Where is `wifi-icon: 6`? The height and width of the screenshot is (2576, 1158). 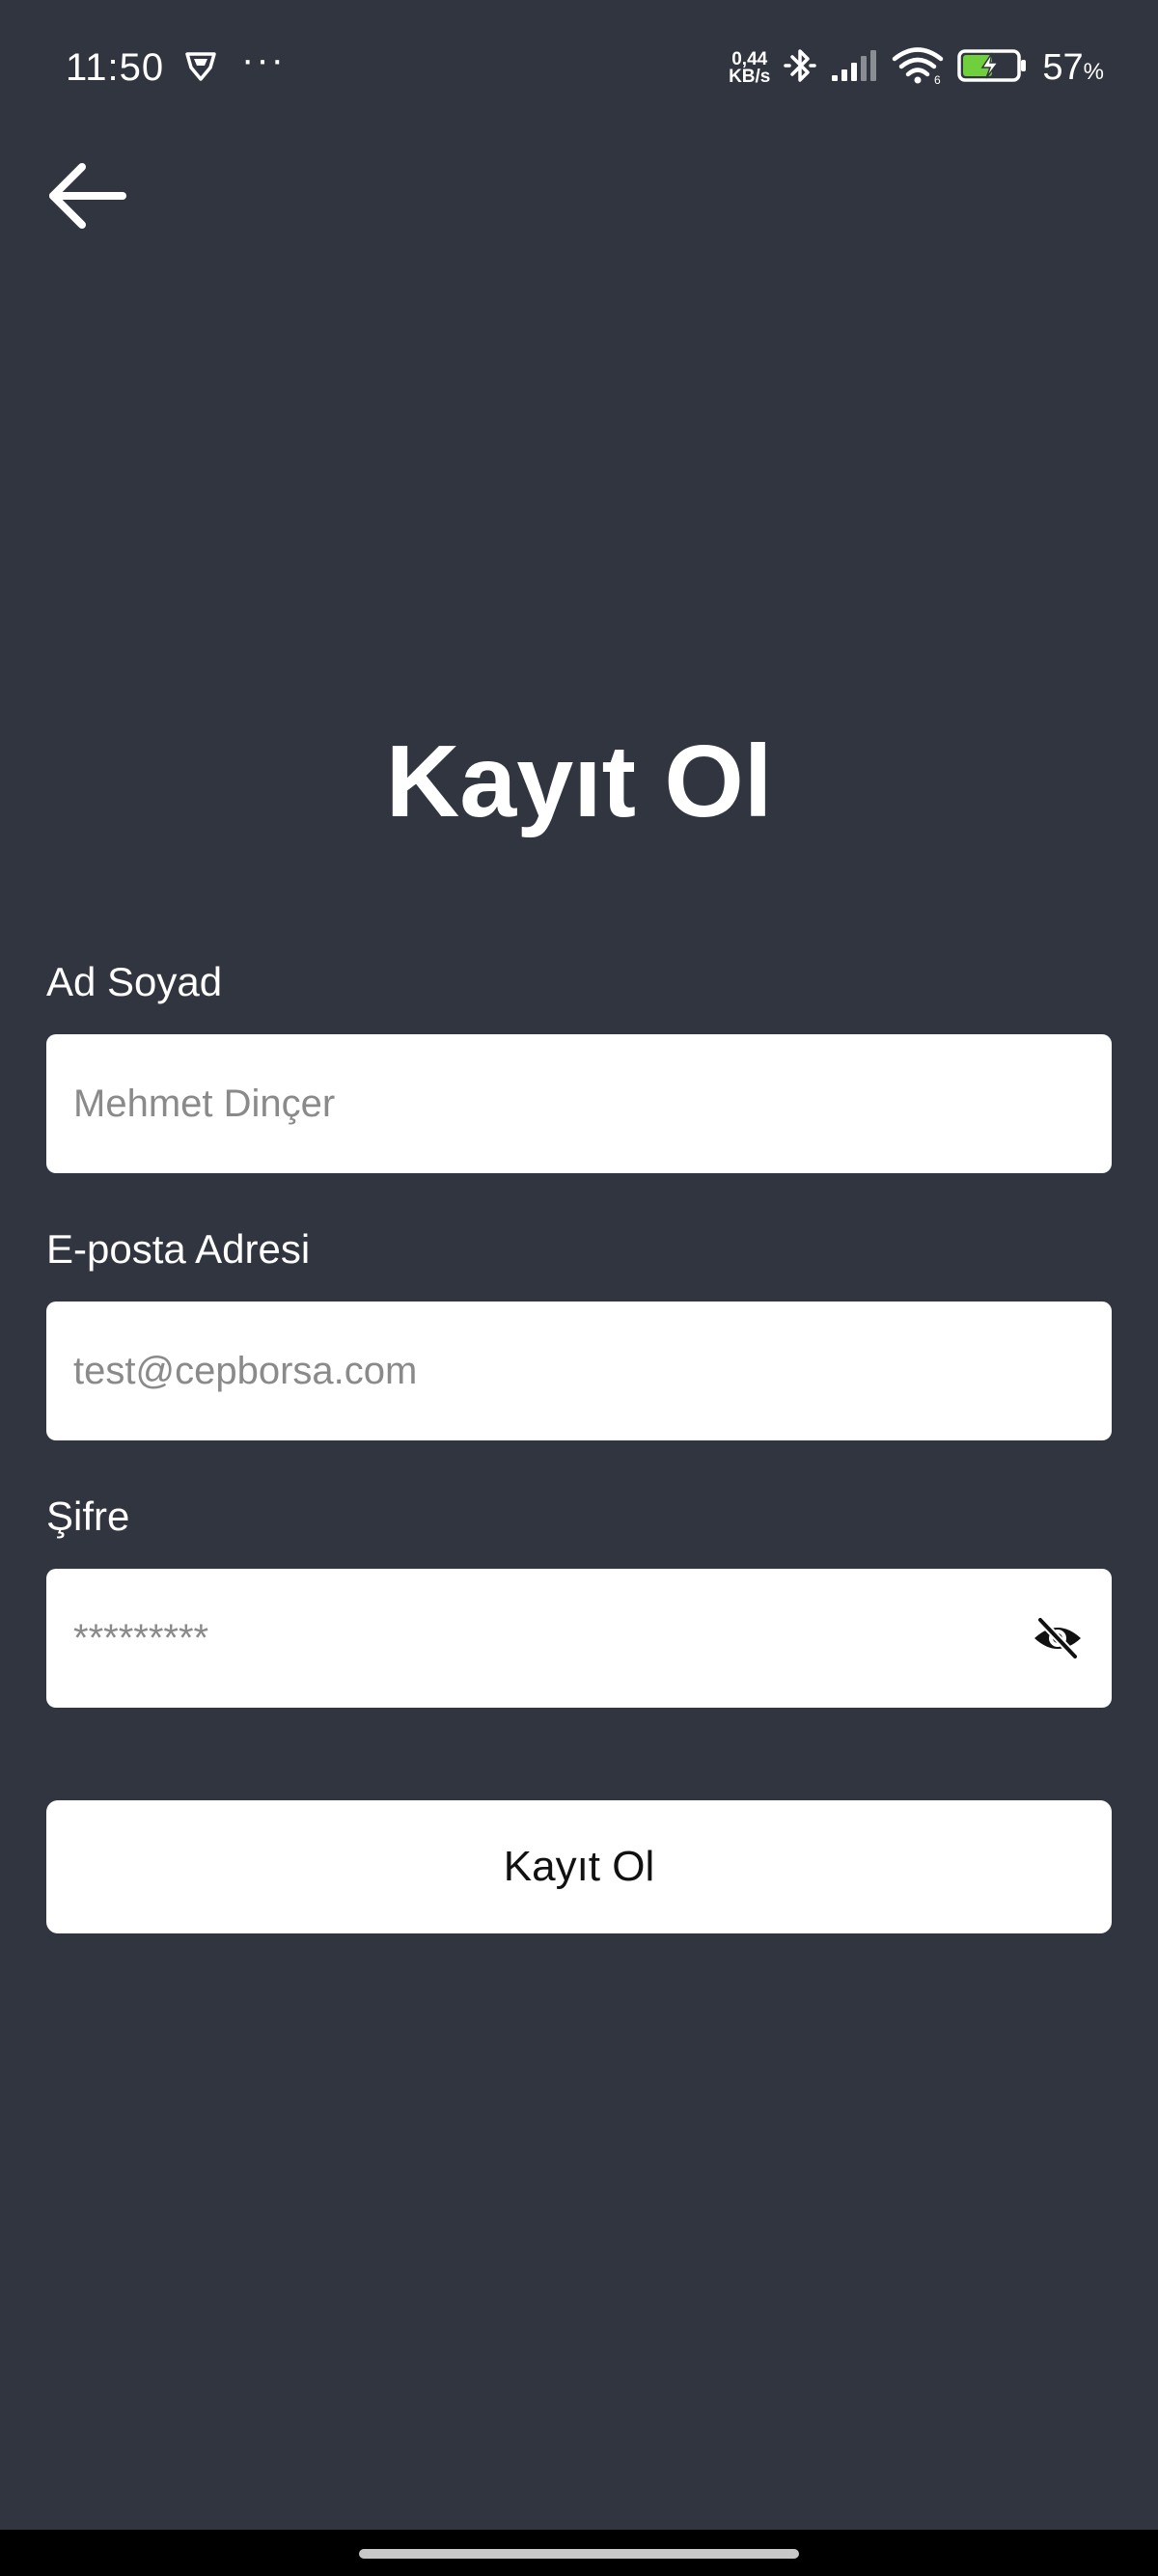 wifi-icon: 6 is located at coordinates (918, 68).